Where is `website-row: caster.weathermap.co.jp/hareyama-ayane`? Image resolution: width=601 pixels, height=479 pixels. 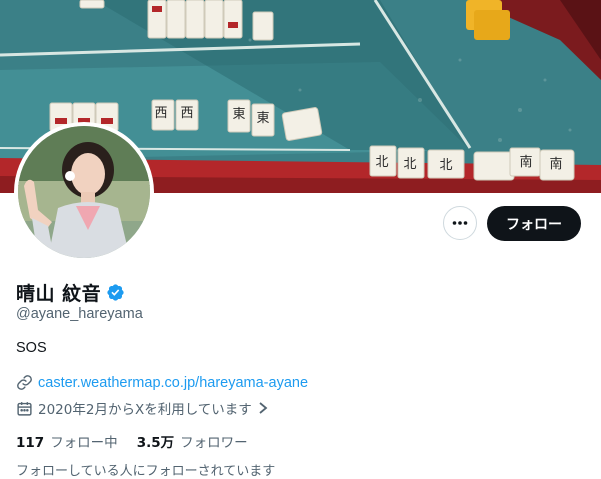 website-row: caster.weathermap.co.jp/hareyama-ayane is located at coordinates (162, 382).